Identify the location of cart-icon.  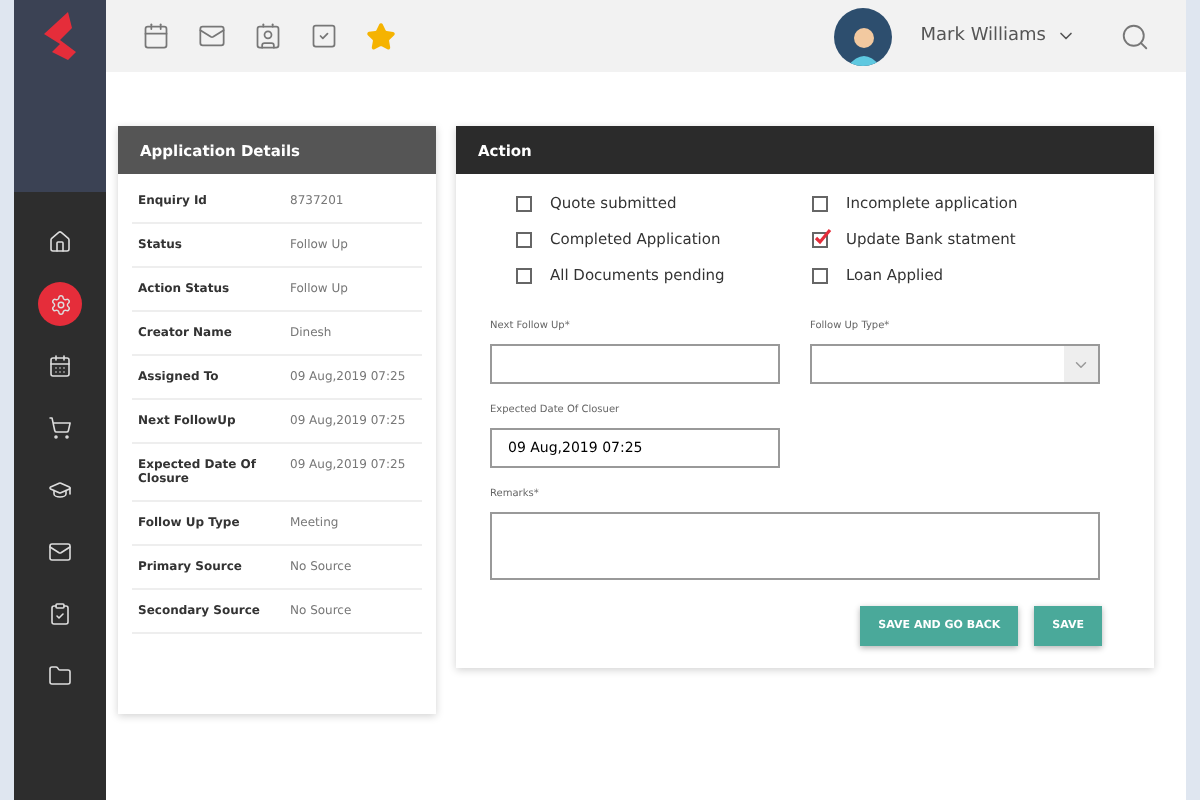
(60, 428).